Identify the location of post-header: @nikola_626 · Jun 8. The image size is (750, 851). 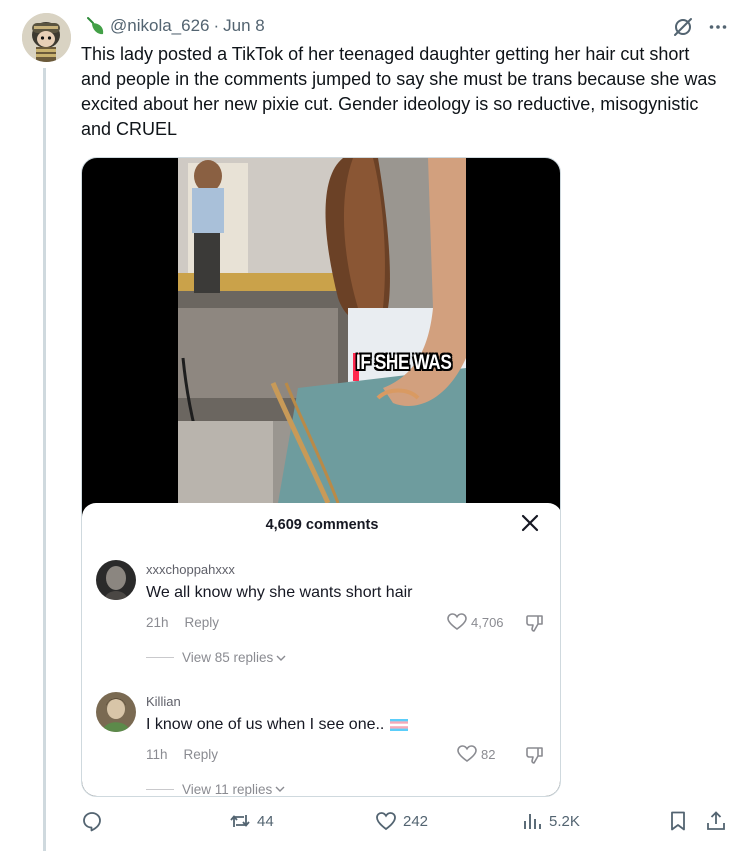
(174, 26).